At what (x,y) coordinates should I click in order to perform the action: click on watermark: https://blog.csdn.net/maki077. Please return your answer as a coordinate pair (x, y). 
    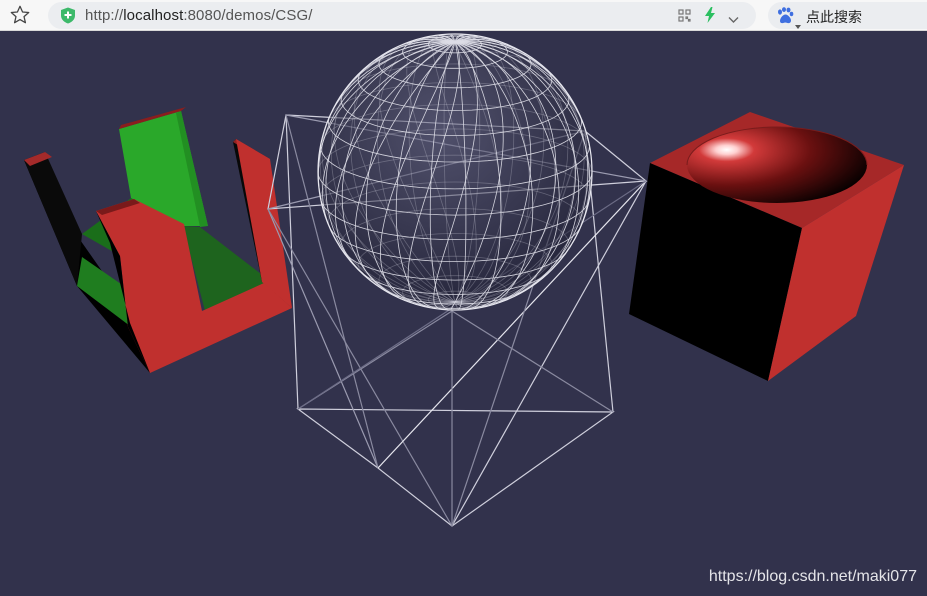
    Looking at the image, I should click on (812, 576).